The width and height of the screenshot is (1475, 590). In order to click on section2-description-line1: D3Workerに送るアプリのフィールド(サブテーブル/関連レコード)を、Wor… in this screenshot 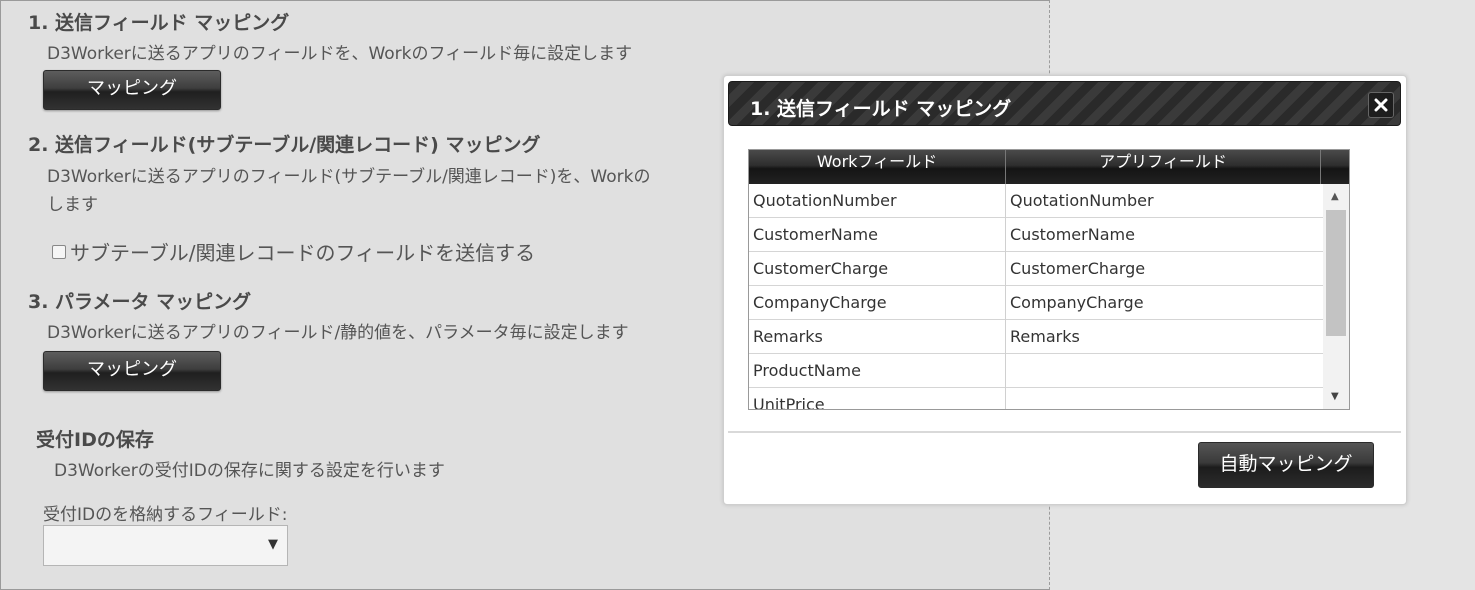, I will do `click(349, 177)`.